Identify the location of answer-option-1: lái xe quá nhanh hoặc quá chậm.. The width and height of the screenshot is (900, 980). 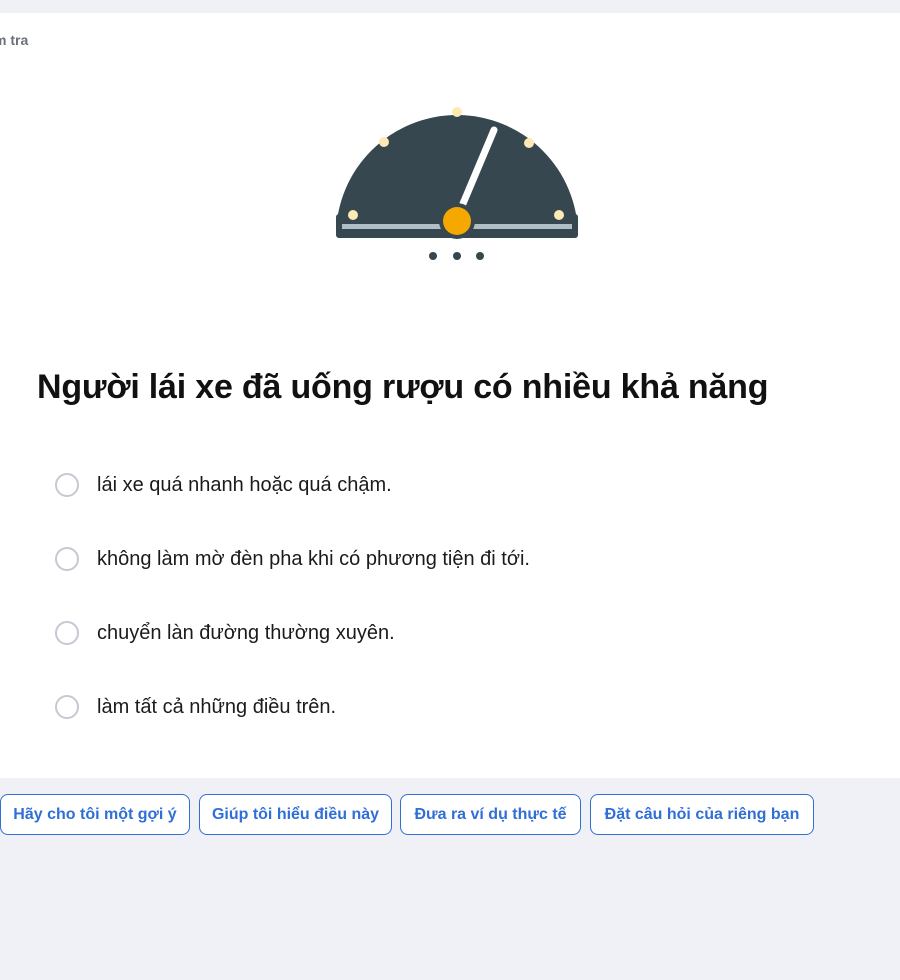
(223, 485).